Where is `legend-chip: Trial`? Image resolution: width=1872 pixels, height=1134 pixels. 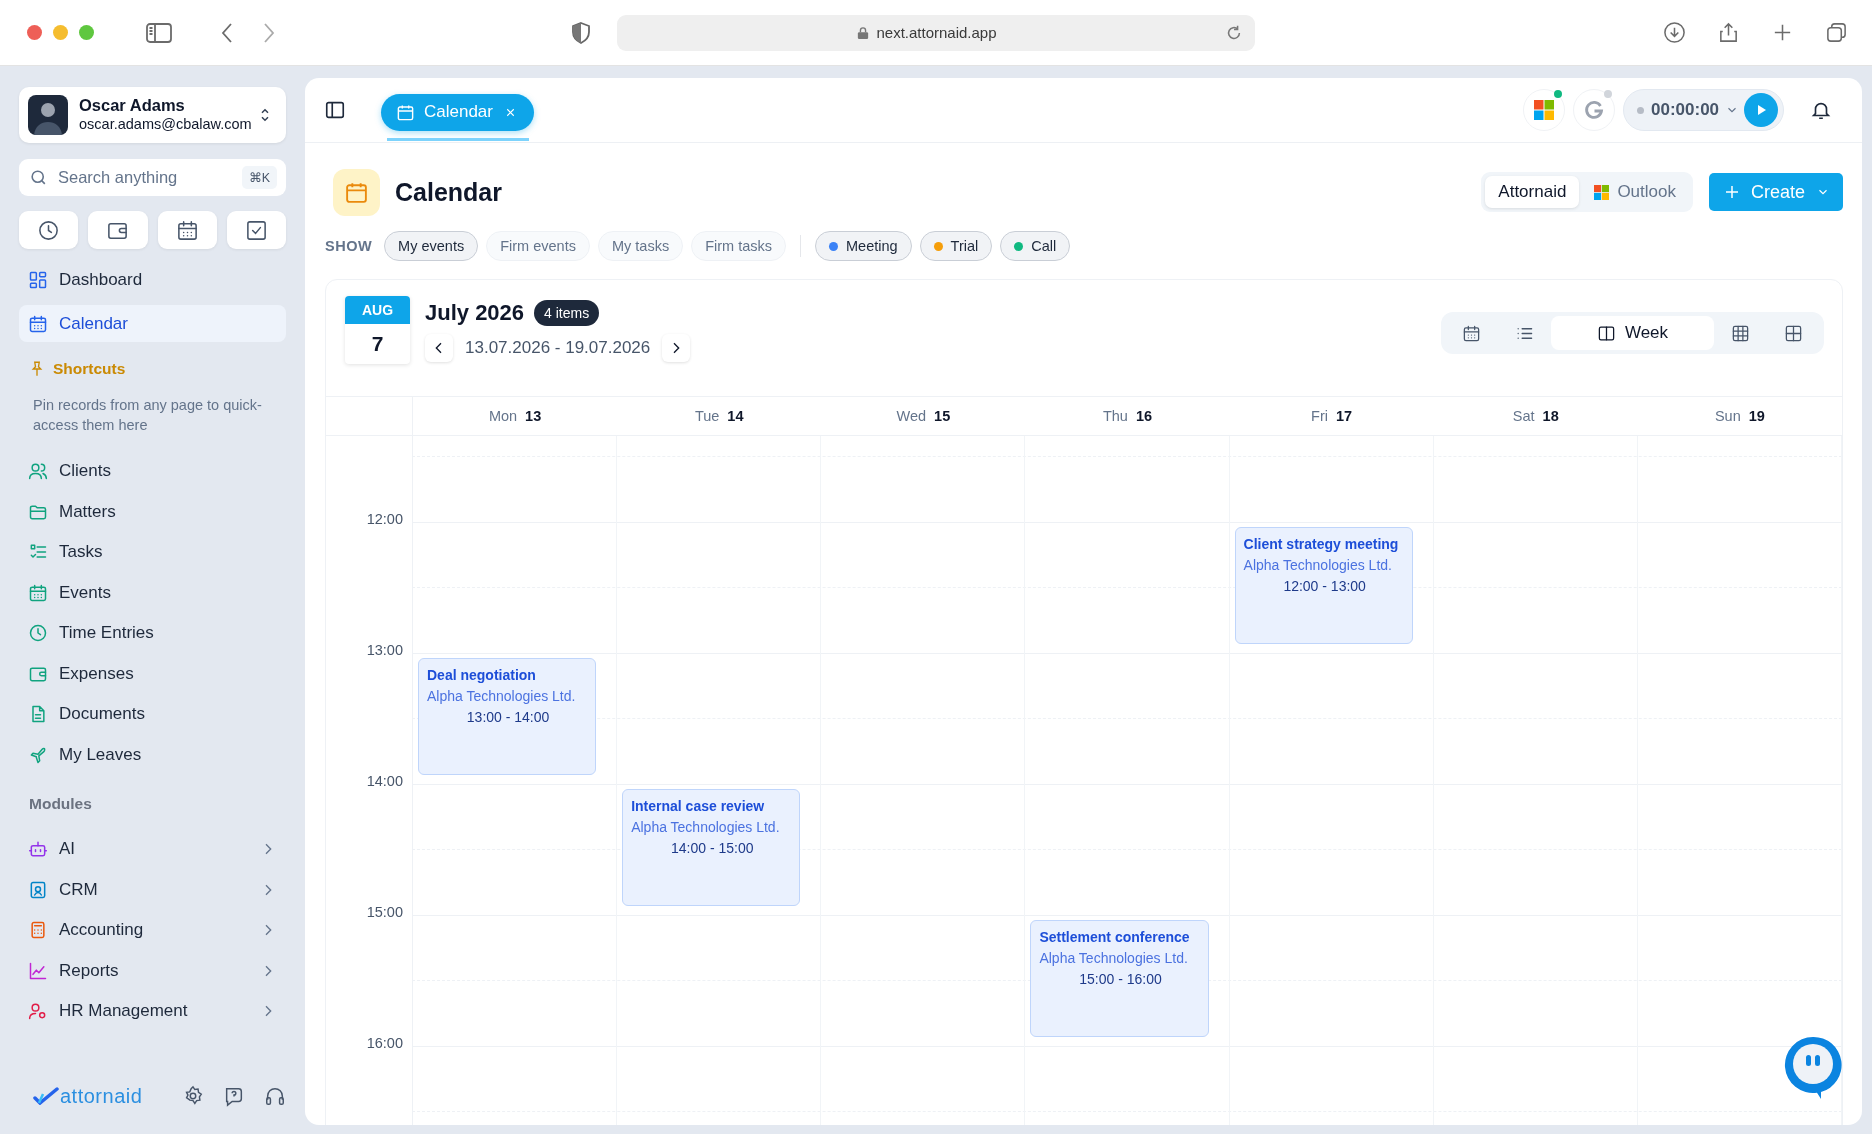
legend-chip: Trial is located at coordinates (956, 246).